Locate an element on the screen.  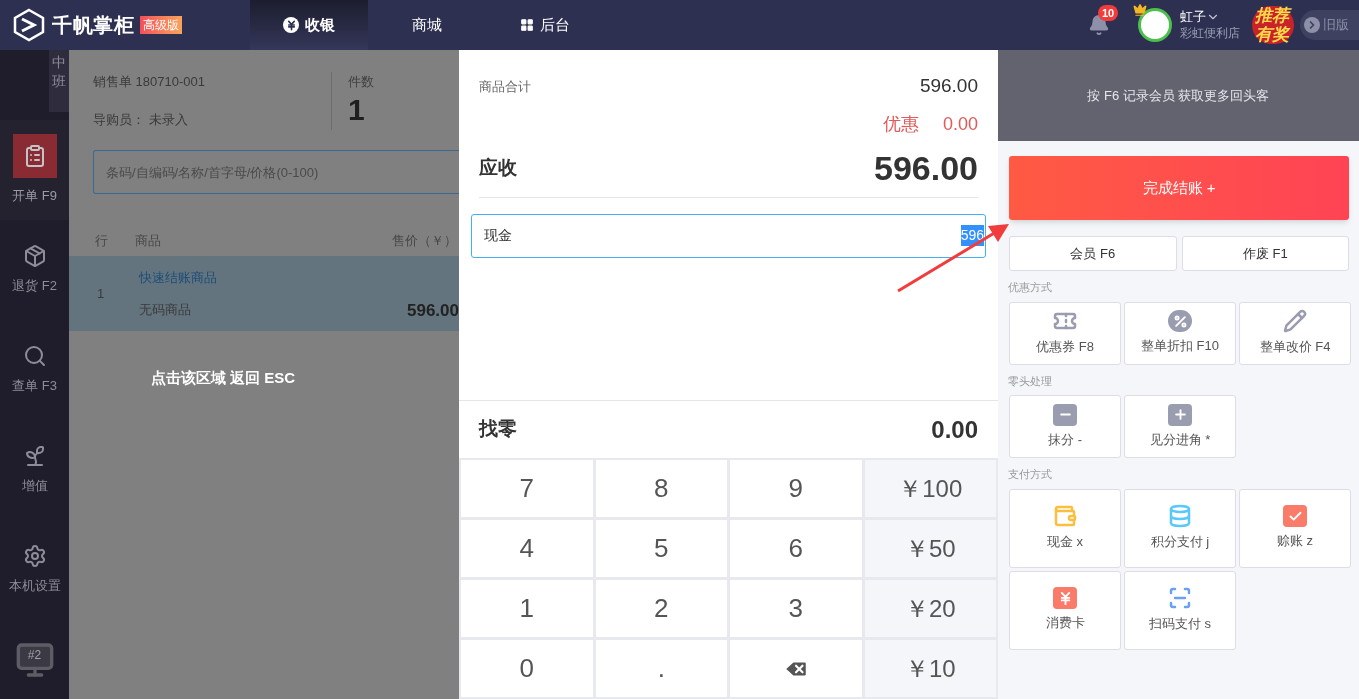
option-tile: 积分支付 j is located at coordinates (1180, 528).